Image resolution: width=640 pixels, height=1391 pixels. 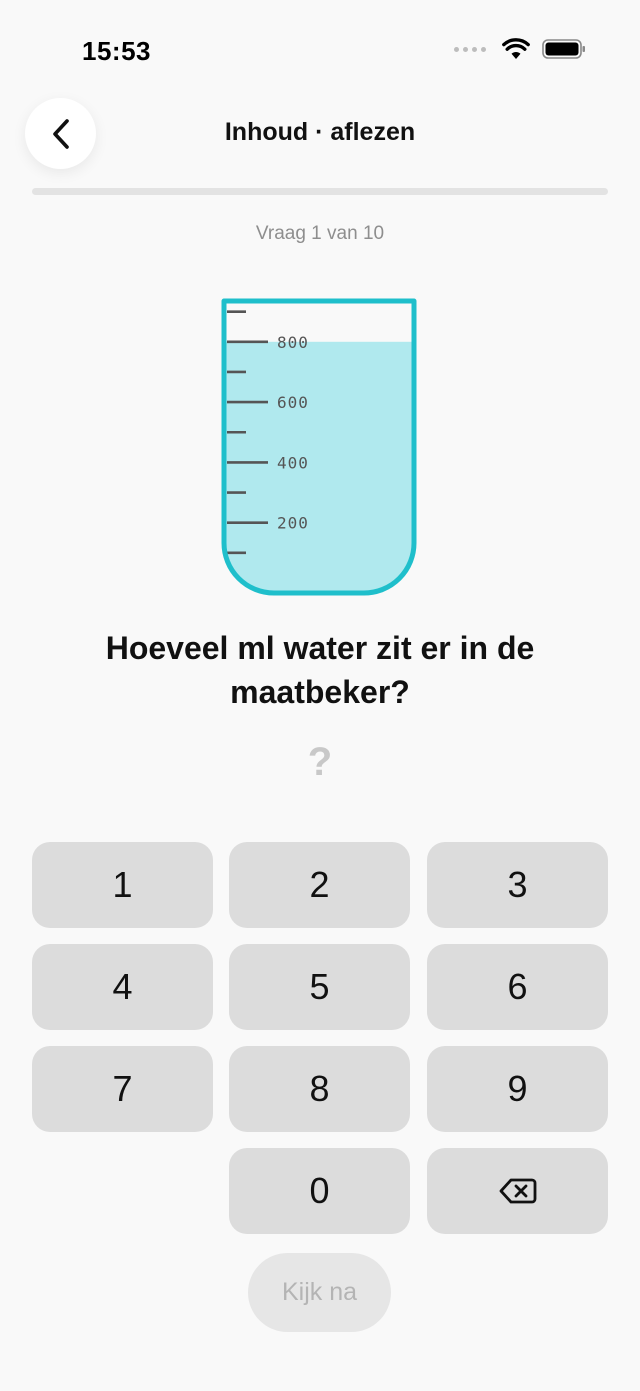 What do you see at coordinates (320, 762) in the screenshot?
I see `answer-display: ?` at bounding box center [320, 762].